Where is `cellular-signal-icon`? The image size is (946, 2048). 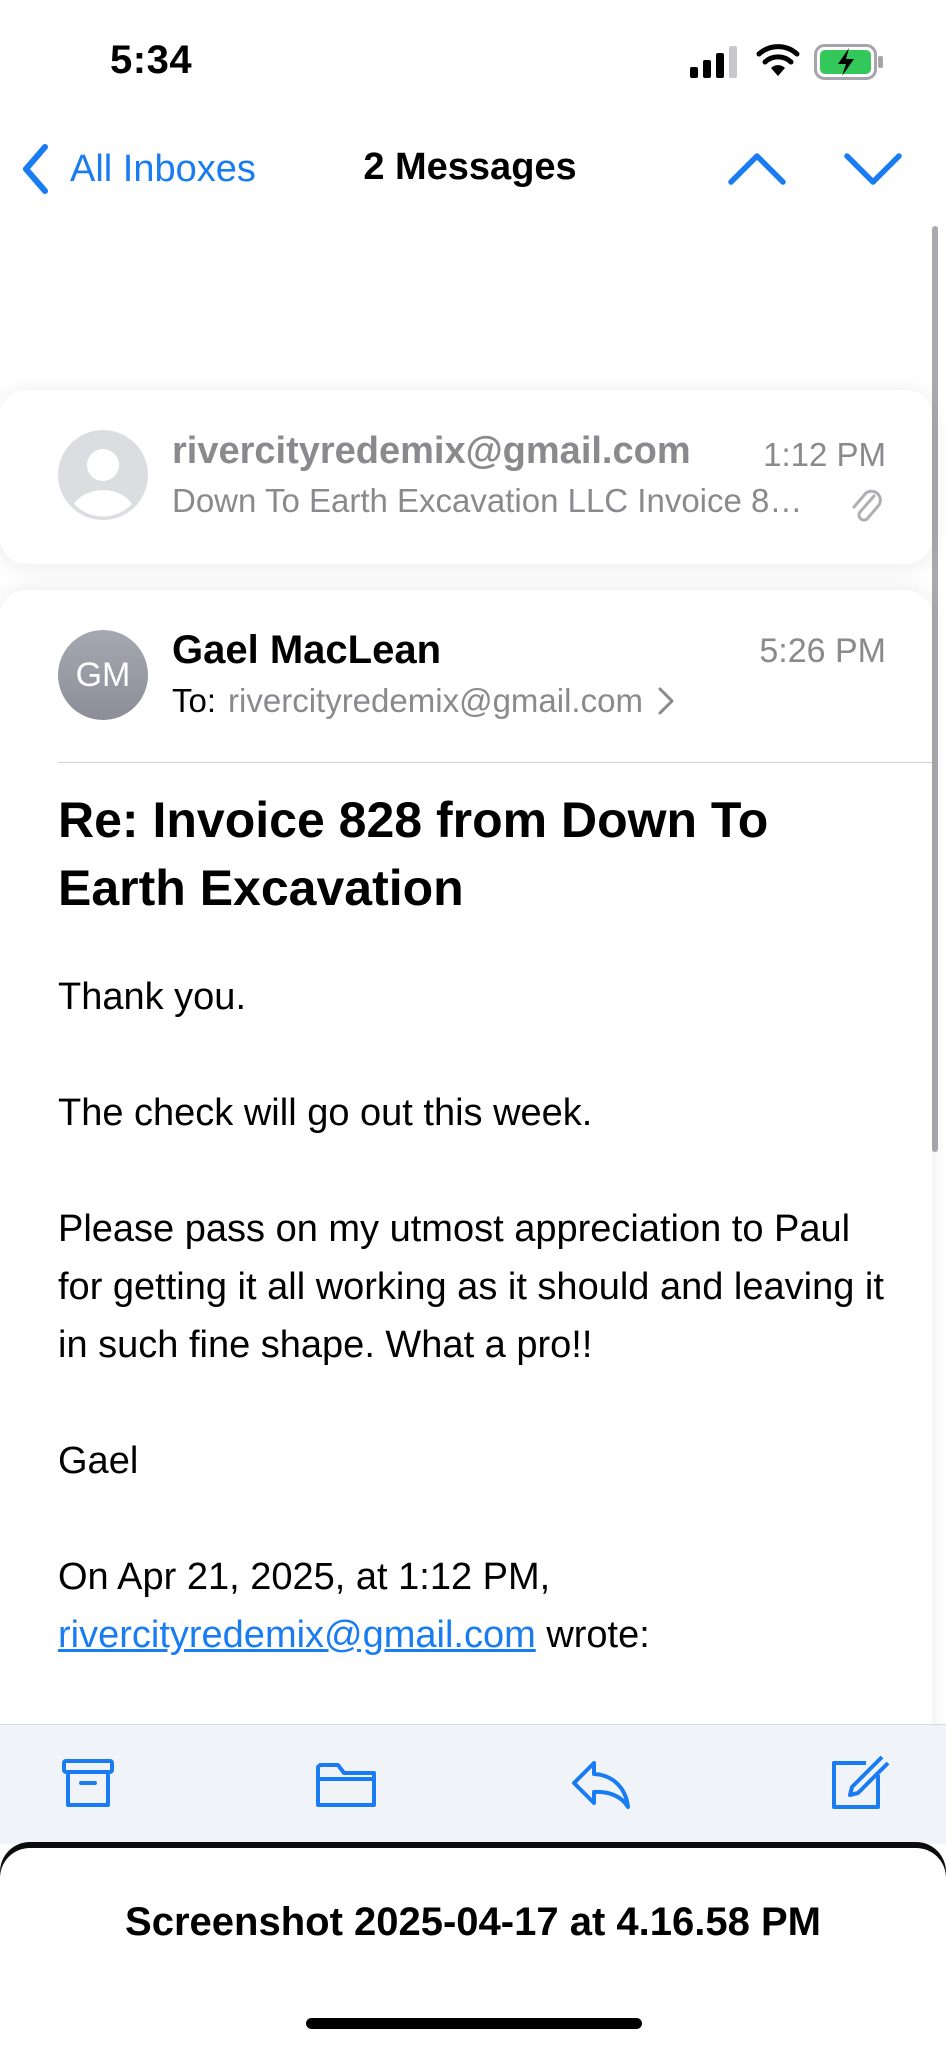 cellular-signal-icon is located at coordinates (713, 62).